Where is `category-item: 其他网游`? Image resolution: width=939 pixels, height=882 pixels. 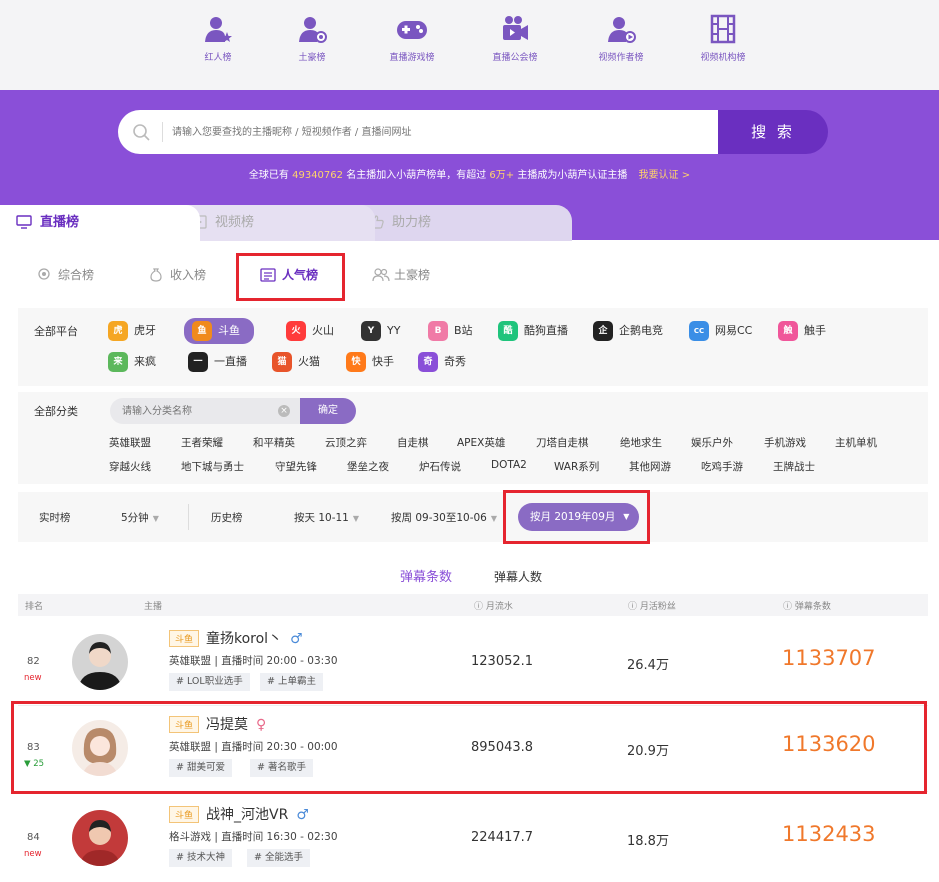
category-item: 其他网游 is located at coordinates (650, 466).